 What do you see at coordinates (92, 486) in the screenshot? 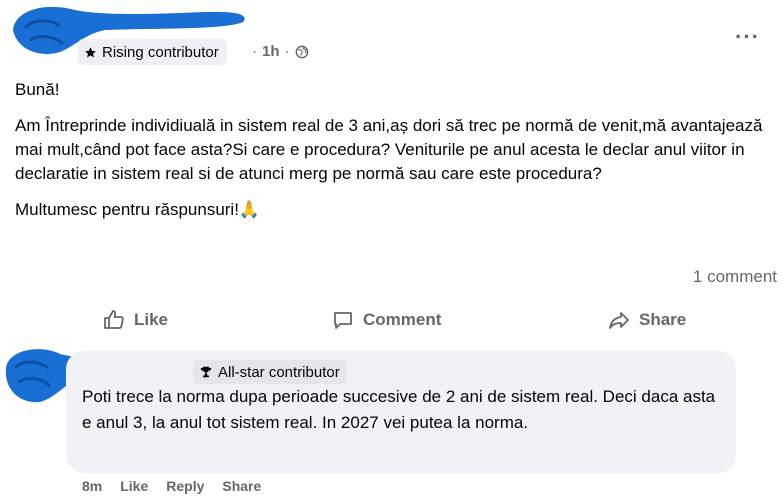
I see `comment-timestamp: 8m` at bounding box center [92, 486].